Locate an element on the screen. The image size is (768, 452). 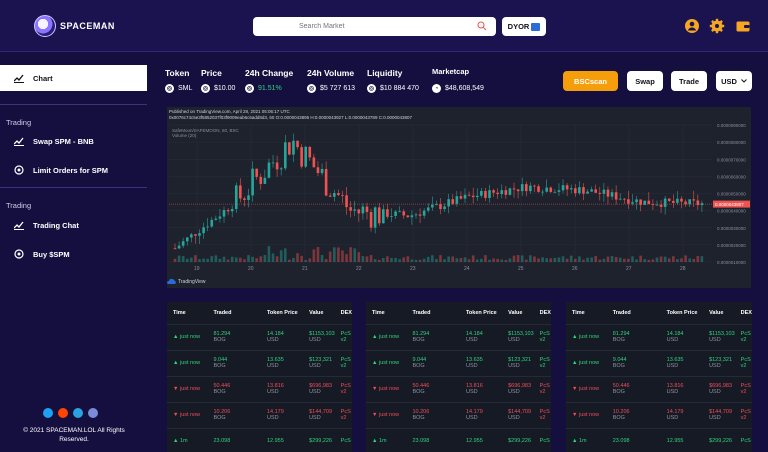
coin-icon: ◎ is located at coordinates (249, 88).